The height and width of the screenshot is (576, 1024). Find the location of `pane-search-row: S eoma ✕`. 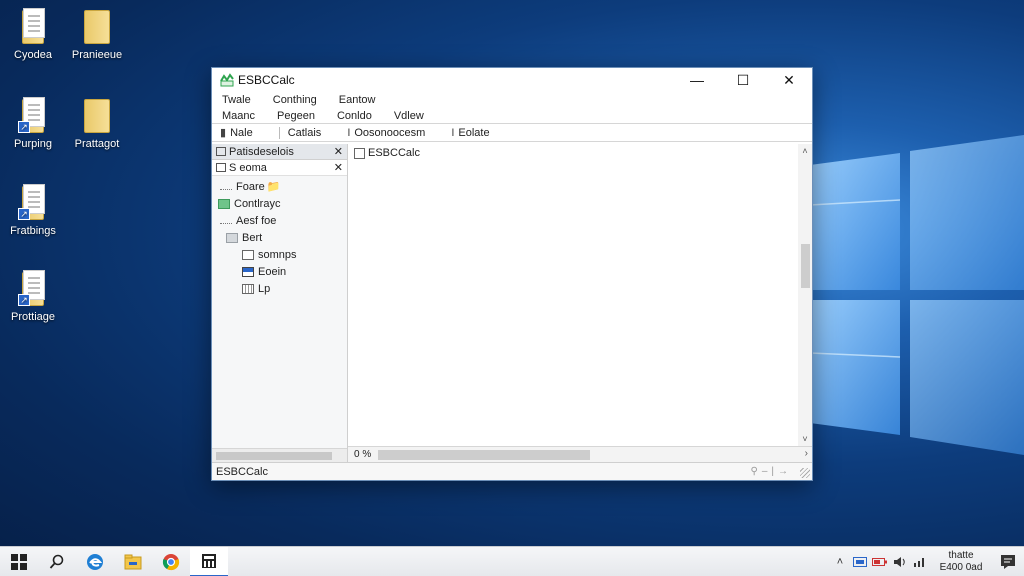

pane-search-row: S eoma ✕ is located at coordinates (279, 168).